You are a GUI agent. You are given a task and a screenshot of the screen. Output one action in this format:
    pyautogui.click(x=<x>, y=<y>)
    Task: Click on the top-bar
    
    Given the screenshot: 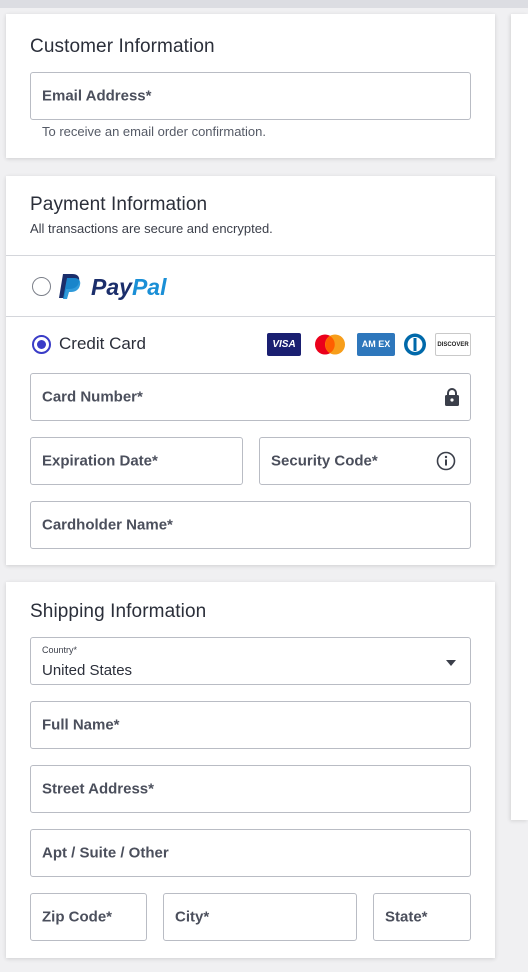 What is the action you would take?
    pyautogui.click(x=264, y=4)
    